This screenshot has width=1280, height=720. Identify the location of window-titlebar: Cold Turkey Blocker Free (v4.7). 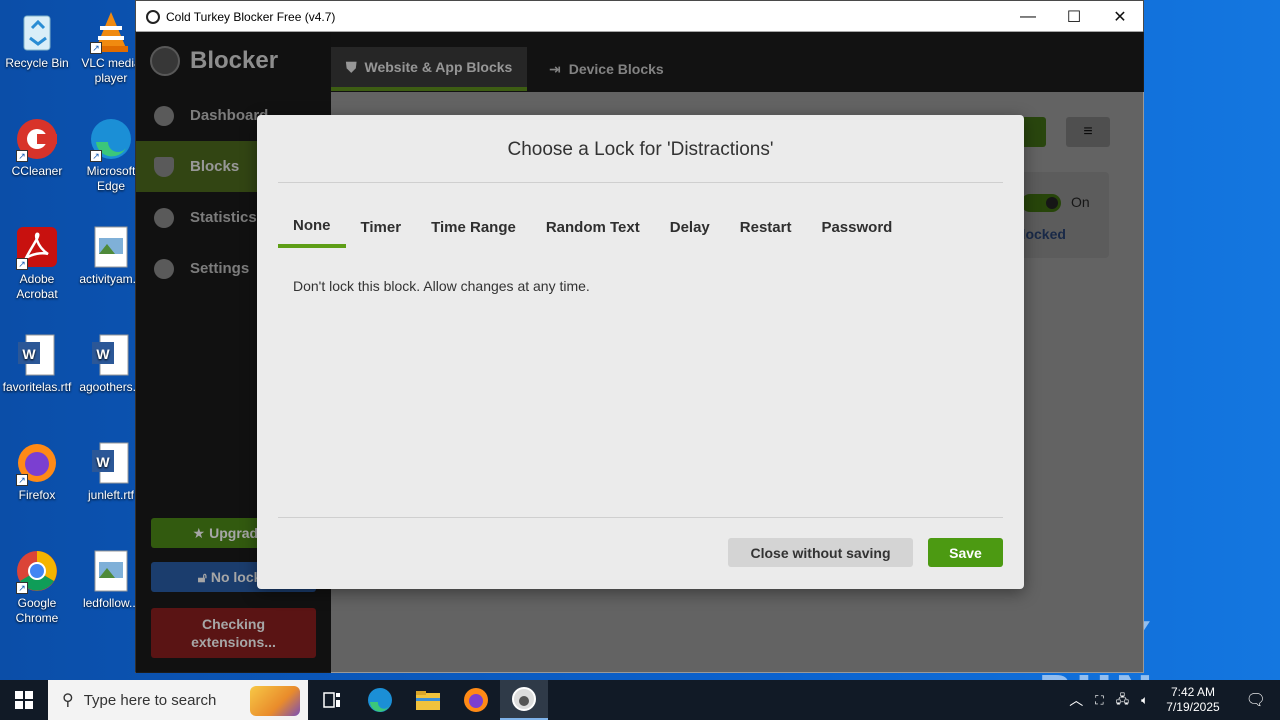
(639, 16).